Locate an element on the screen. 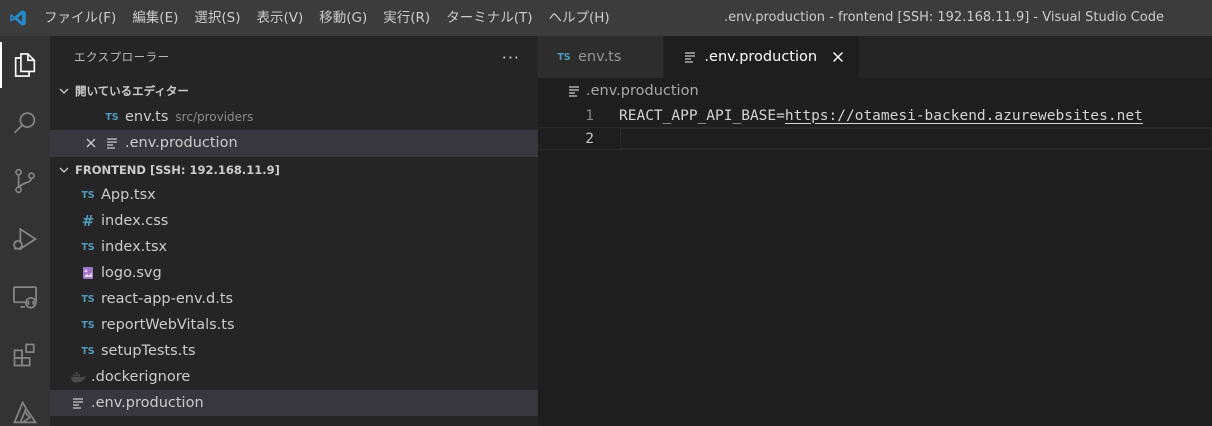 This screenshot has height=426, width=1212. file-name: App.tsx is located at coordinates (128, 195).